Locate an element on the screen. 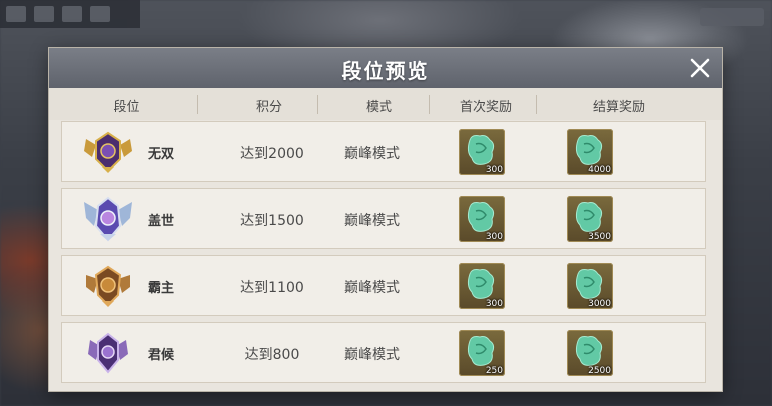  reward-quantity: 3500 is located at coordinates (599, 237).